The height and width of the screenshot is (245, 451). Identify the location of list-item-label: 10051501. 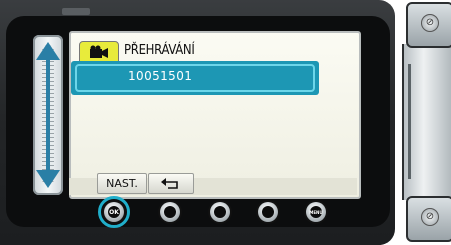
(160, 76).